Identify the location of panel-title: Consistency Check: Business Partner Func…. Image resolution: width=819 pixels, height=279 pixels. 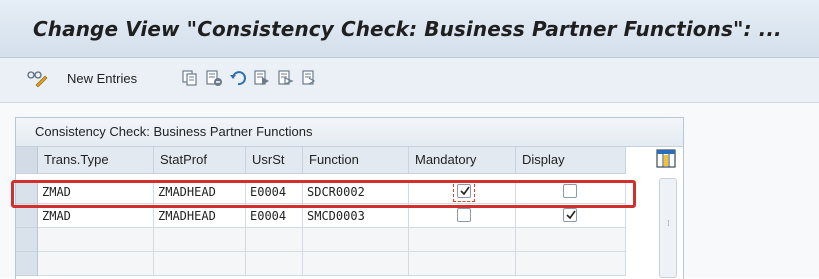
(174, 131).